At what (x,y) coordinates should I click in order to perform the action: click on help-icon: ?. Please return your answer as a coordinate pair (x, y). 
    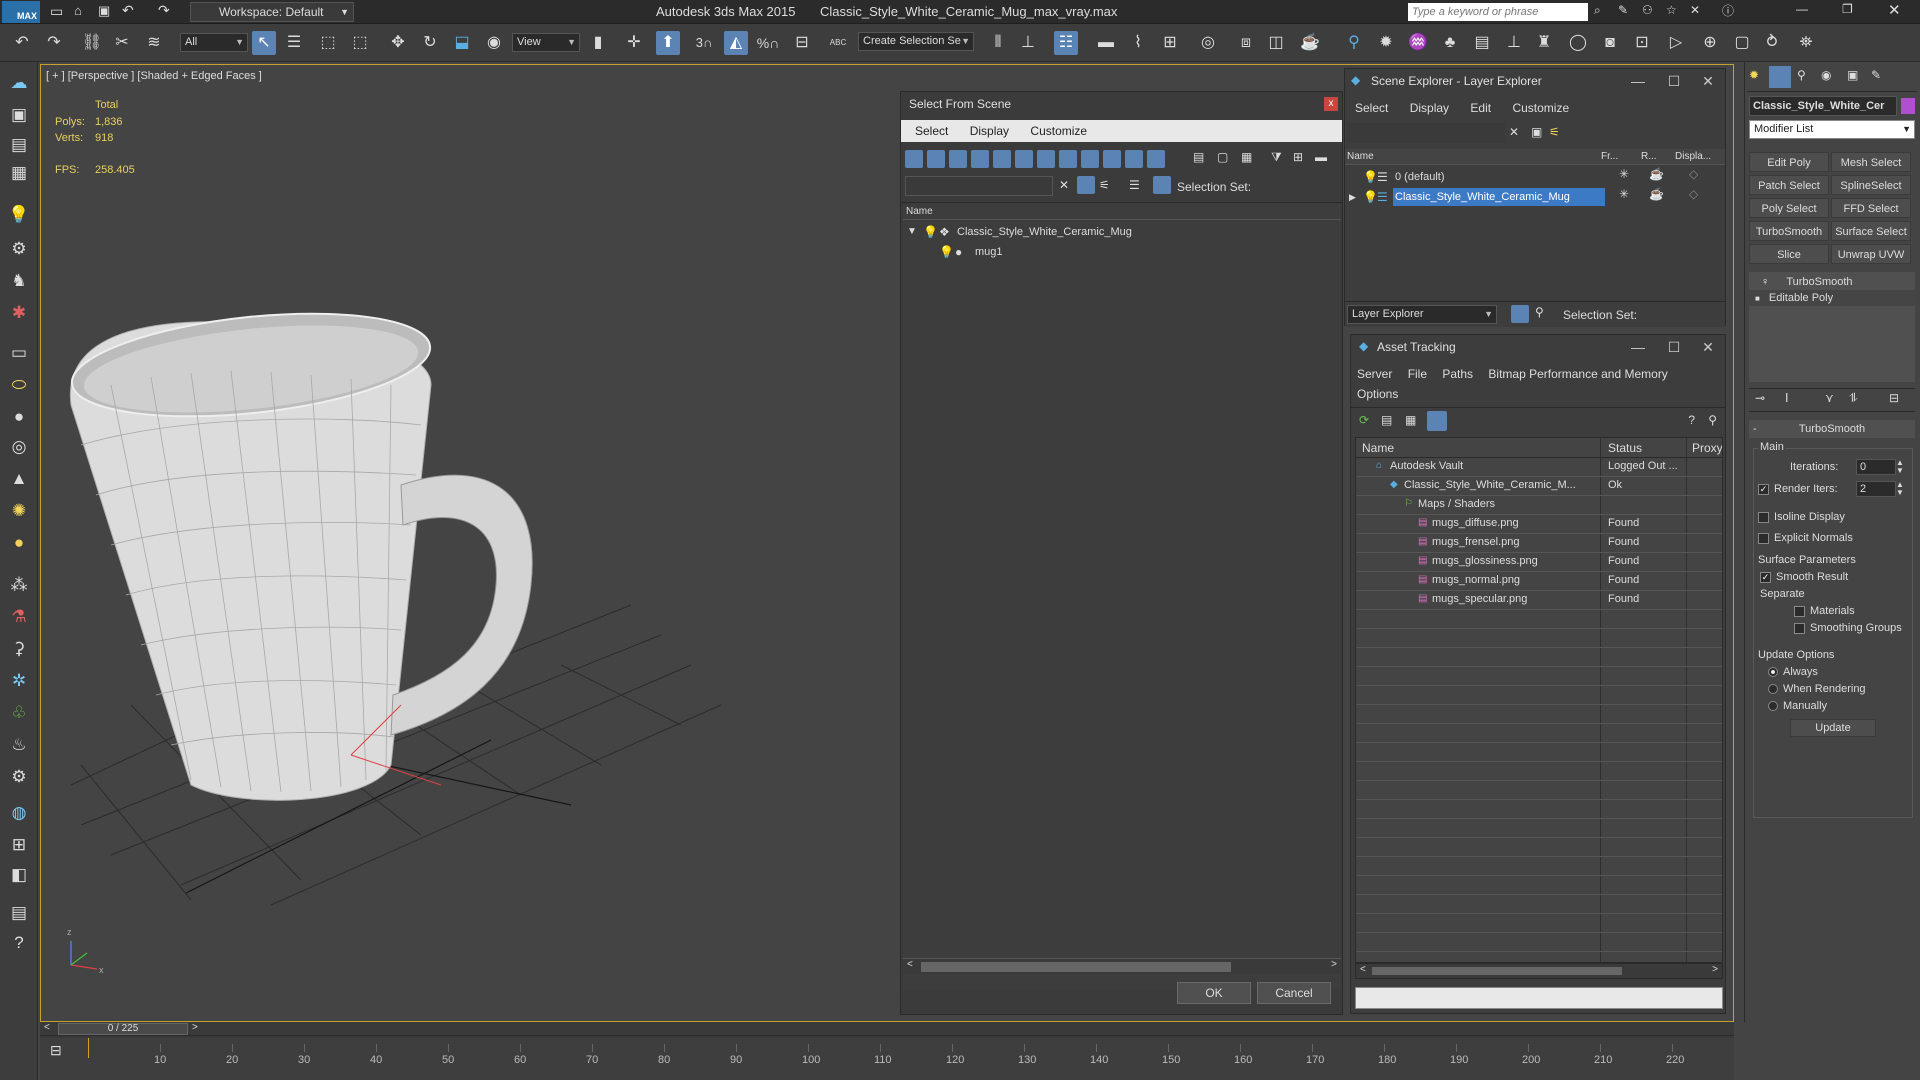
    Looking at the image, I should click on (1691, 420).